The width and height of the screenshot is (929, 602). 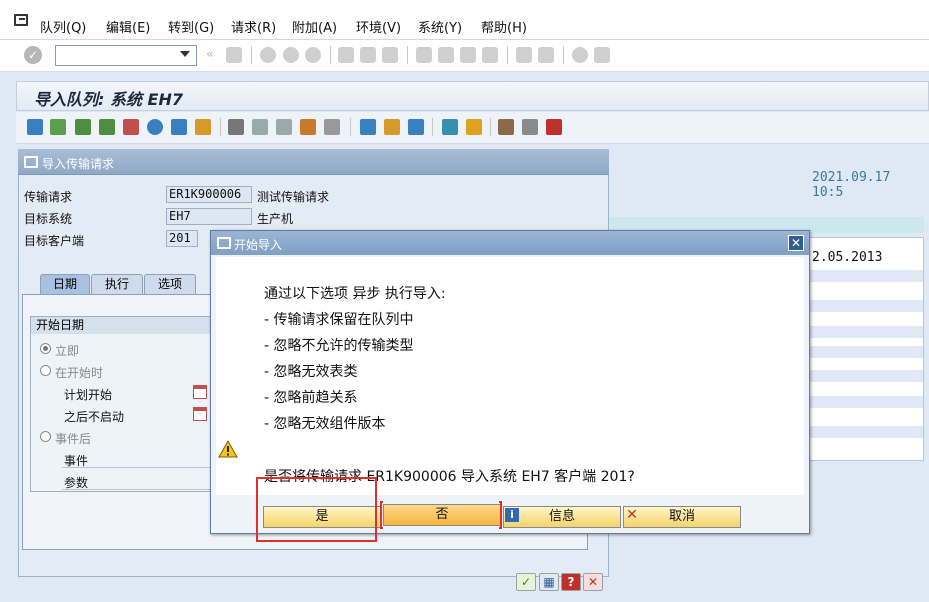 What do you see at coordinates (468, 55) in the screenshot?
I see `next-page-icon` at bounding box center [468, 55].